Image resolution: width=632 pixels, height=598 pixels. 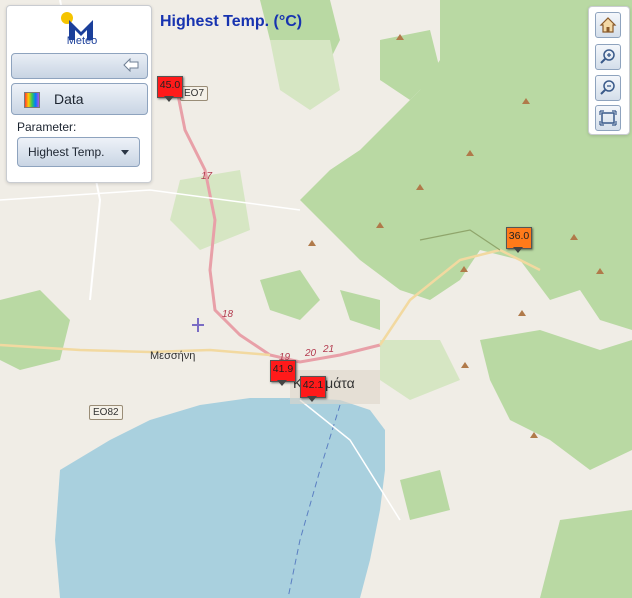 I want to click on road-17-label: 17, so click(x=207, y=176).